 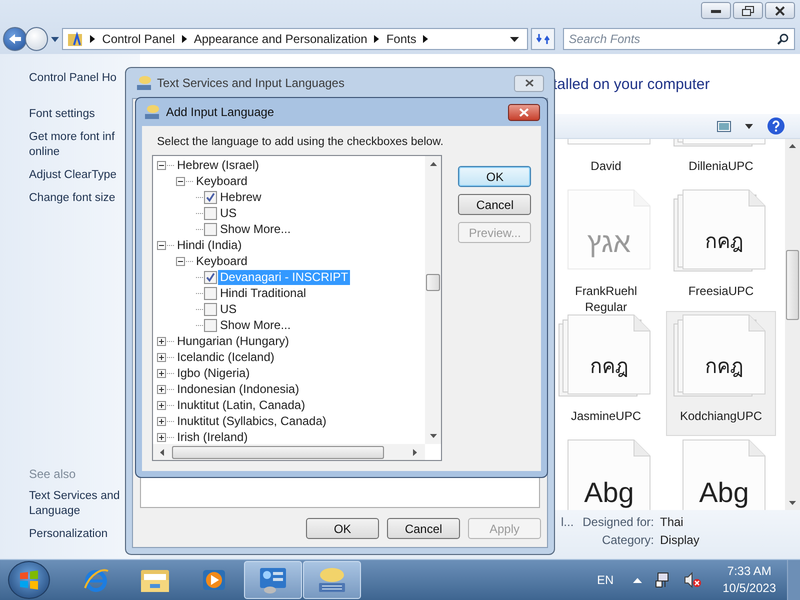 I want to click on tree-item: Irish (Ireland), so click(x=212, y=437).